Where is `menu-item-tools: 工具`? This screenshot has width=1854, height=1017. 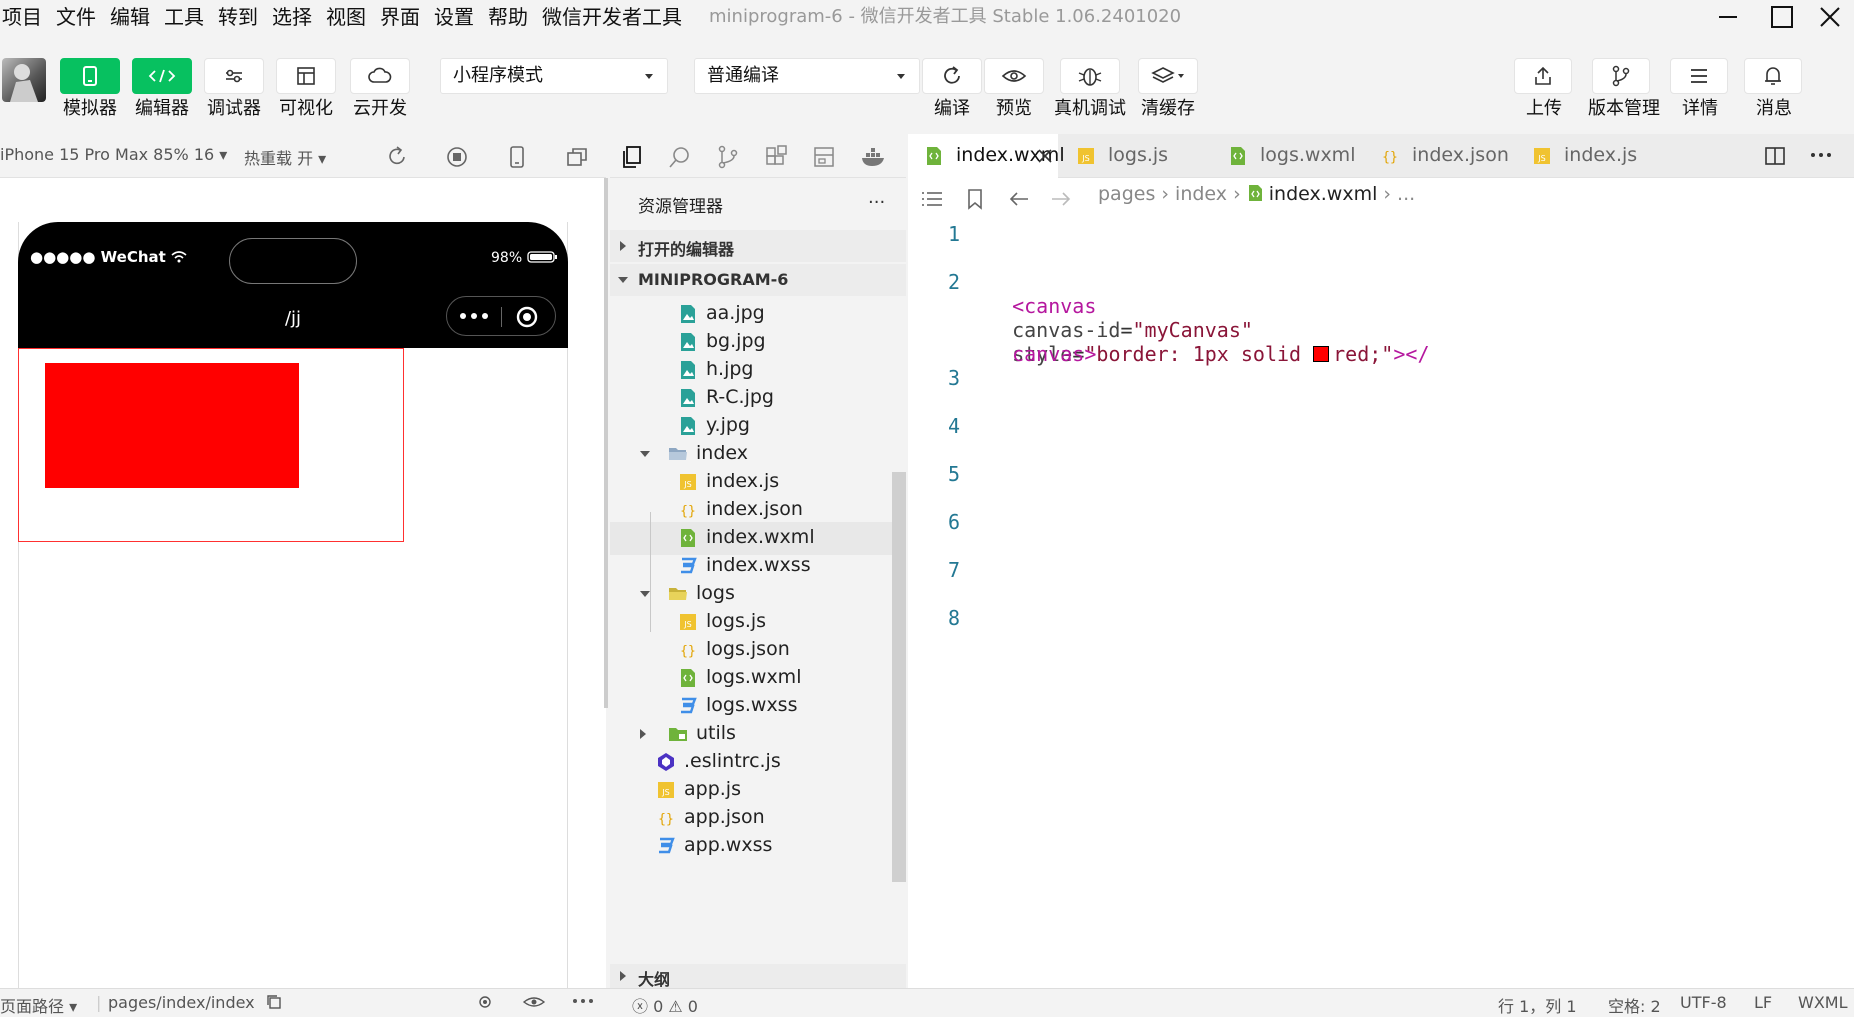
menu-item-tools: 工具 is located at coordinates (184, 17).